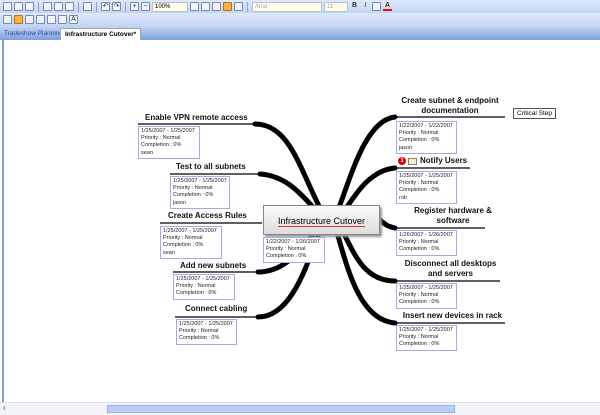 The width and height of the screenshot is (600, 415). What do you see at coordinates (535, 113) in the screenshot?
I see `critical-step-callout: Critical Step` at bounding box center [535, 113].